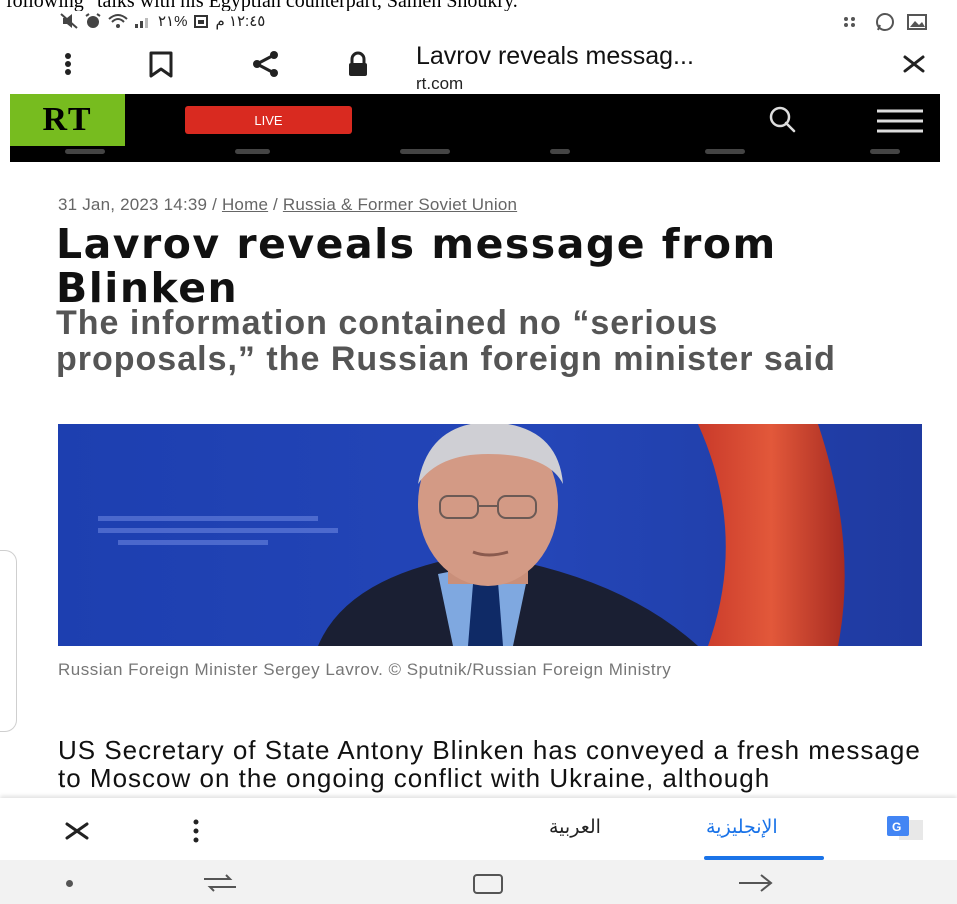 This screenshot has height=904, width=957. I want to click on share-icon, so click(266, 64).